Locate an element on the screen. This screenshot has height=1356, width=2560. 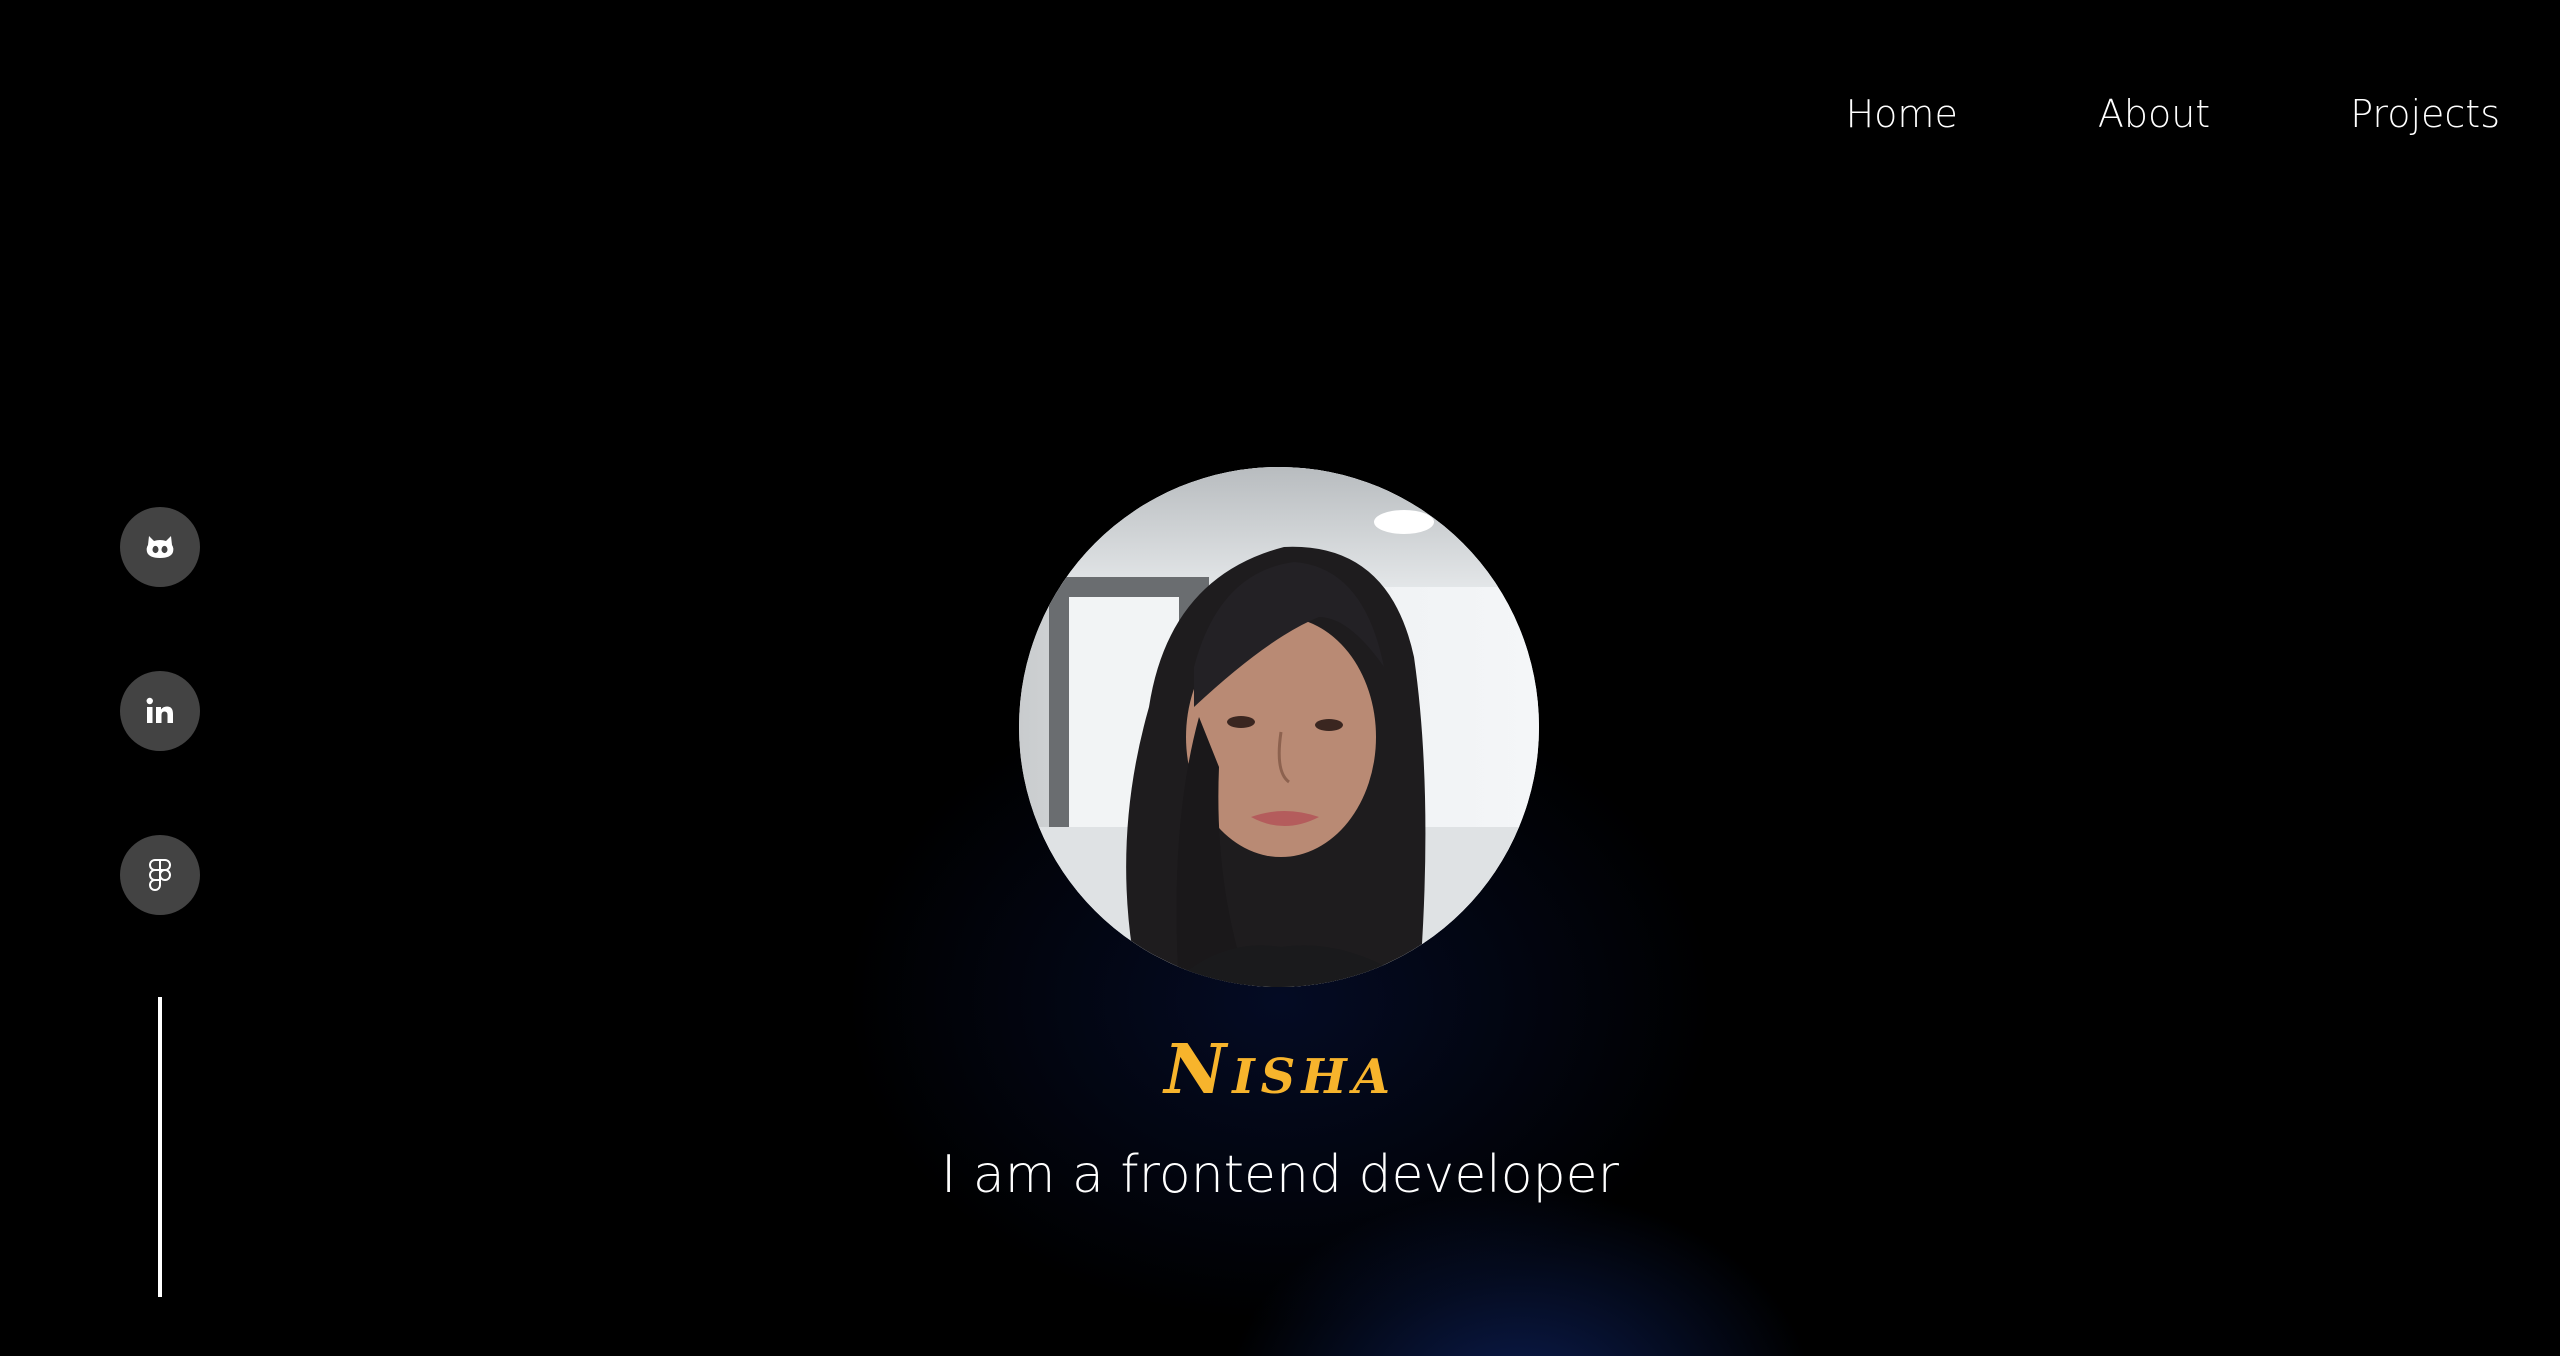
hero-tagline: I am a frontend developer is located at coordinates (1280, 1175).